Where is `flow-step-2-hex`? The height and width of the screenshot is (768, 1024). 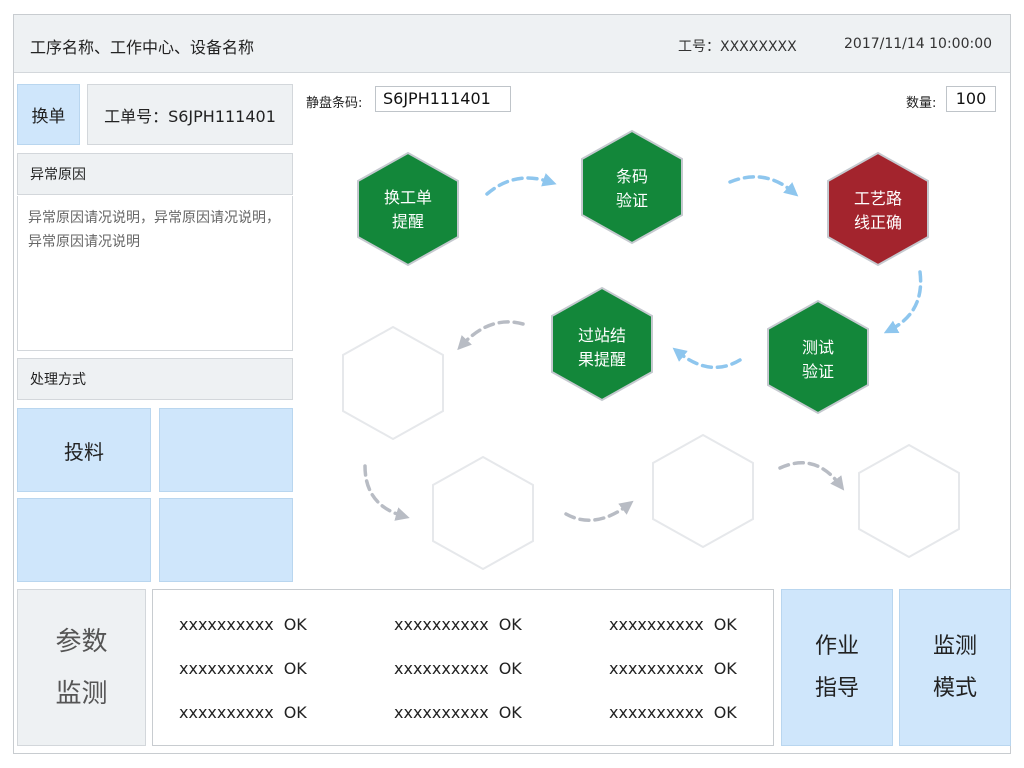
flow-step-2-hex is located at coordinates (632, 187).